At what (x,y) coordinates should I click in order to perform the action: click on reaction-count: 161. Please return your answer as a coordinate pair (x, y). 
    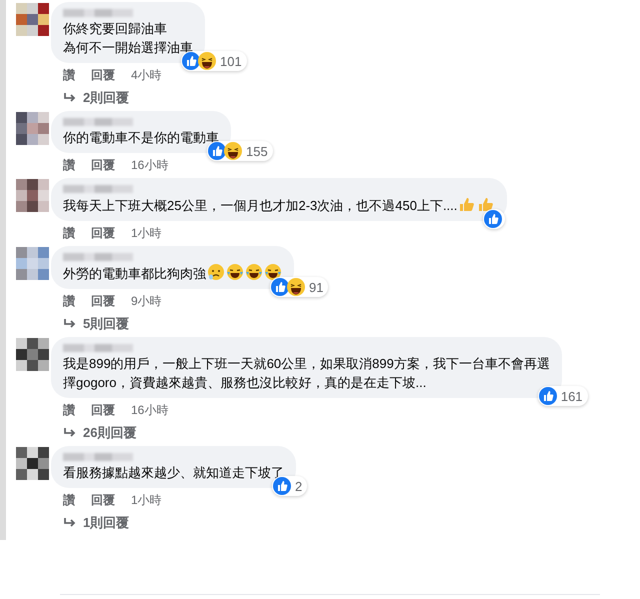
    Looking at the image, I should click on (571, 396).